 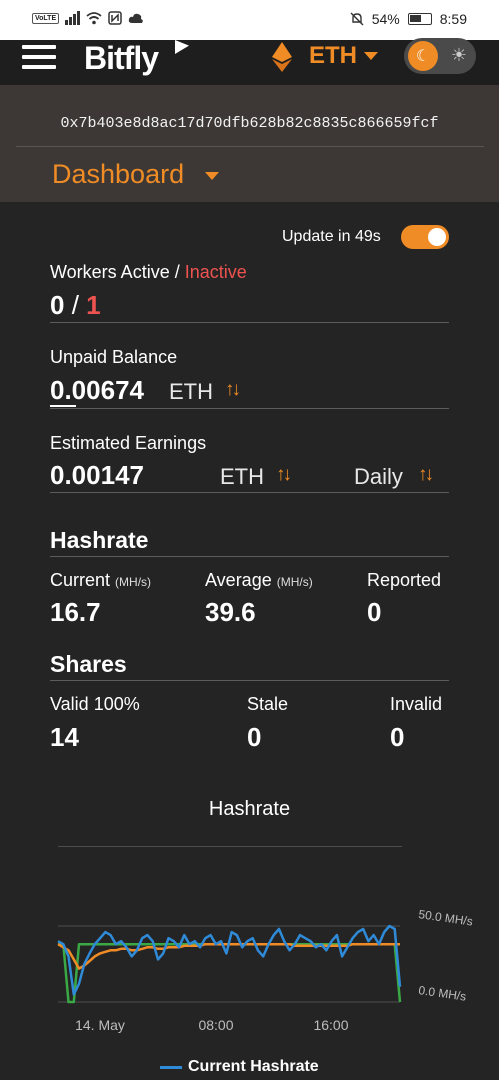 What do you see at coordinates (64, 737) in the screenshot?
I see `valid-shares-value: 14` at bounding box center [64, 737].